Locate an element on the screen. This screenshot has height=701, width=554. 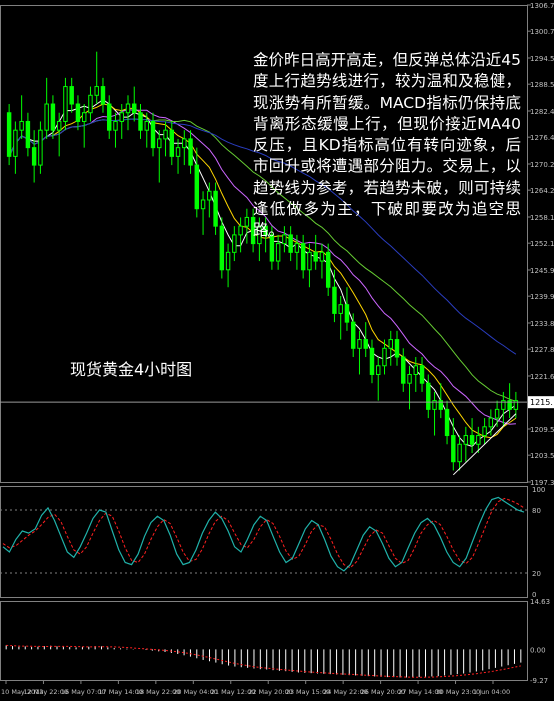
price-tick-label: 1264.25 is located at coordinates (542, 191).